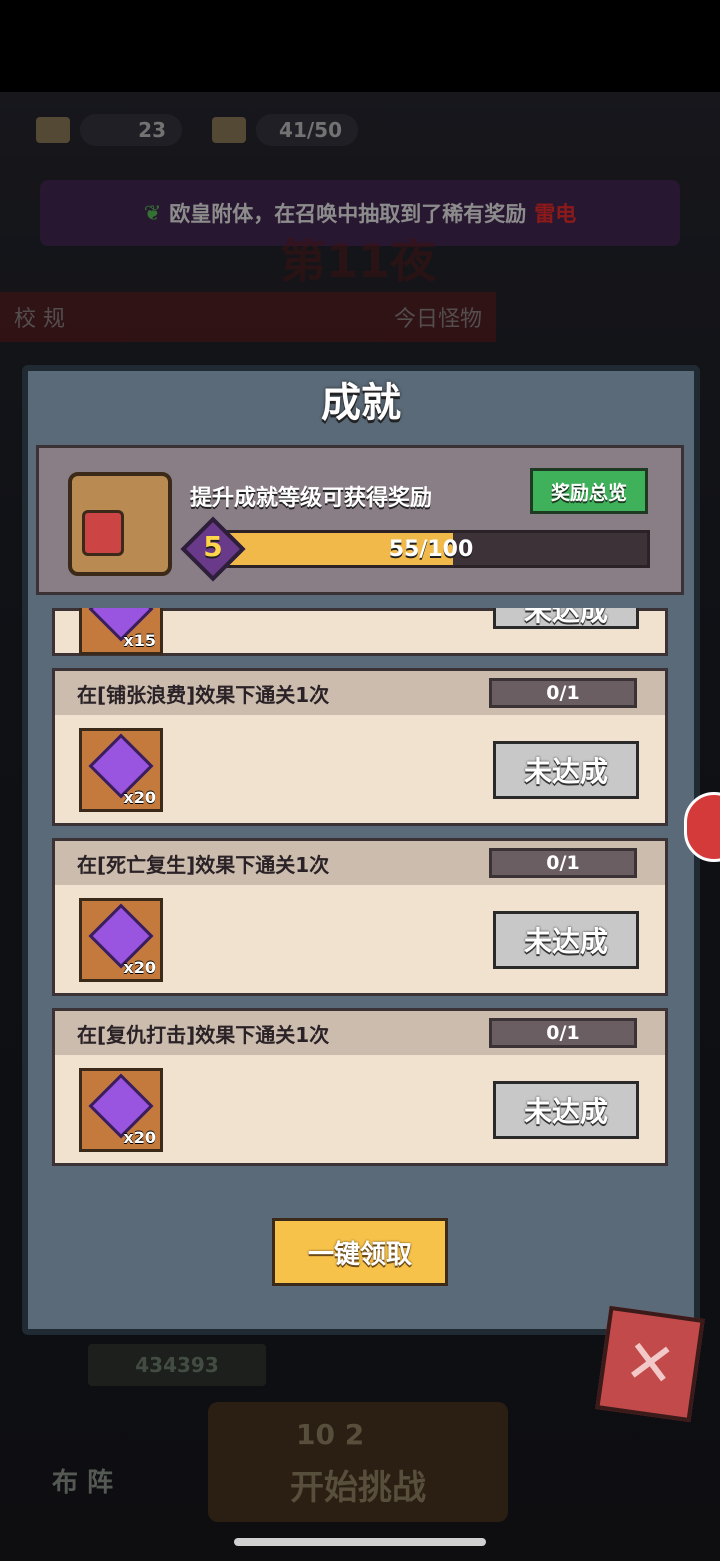 This screenshot has height=1561, width=720. I want to click on reward-quantity: x15, so click(139, 640).